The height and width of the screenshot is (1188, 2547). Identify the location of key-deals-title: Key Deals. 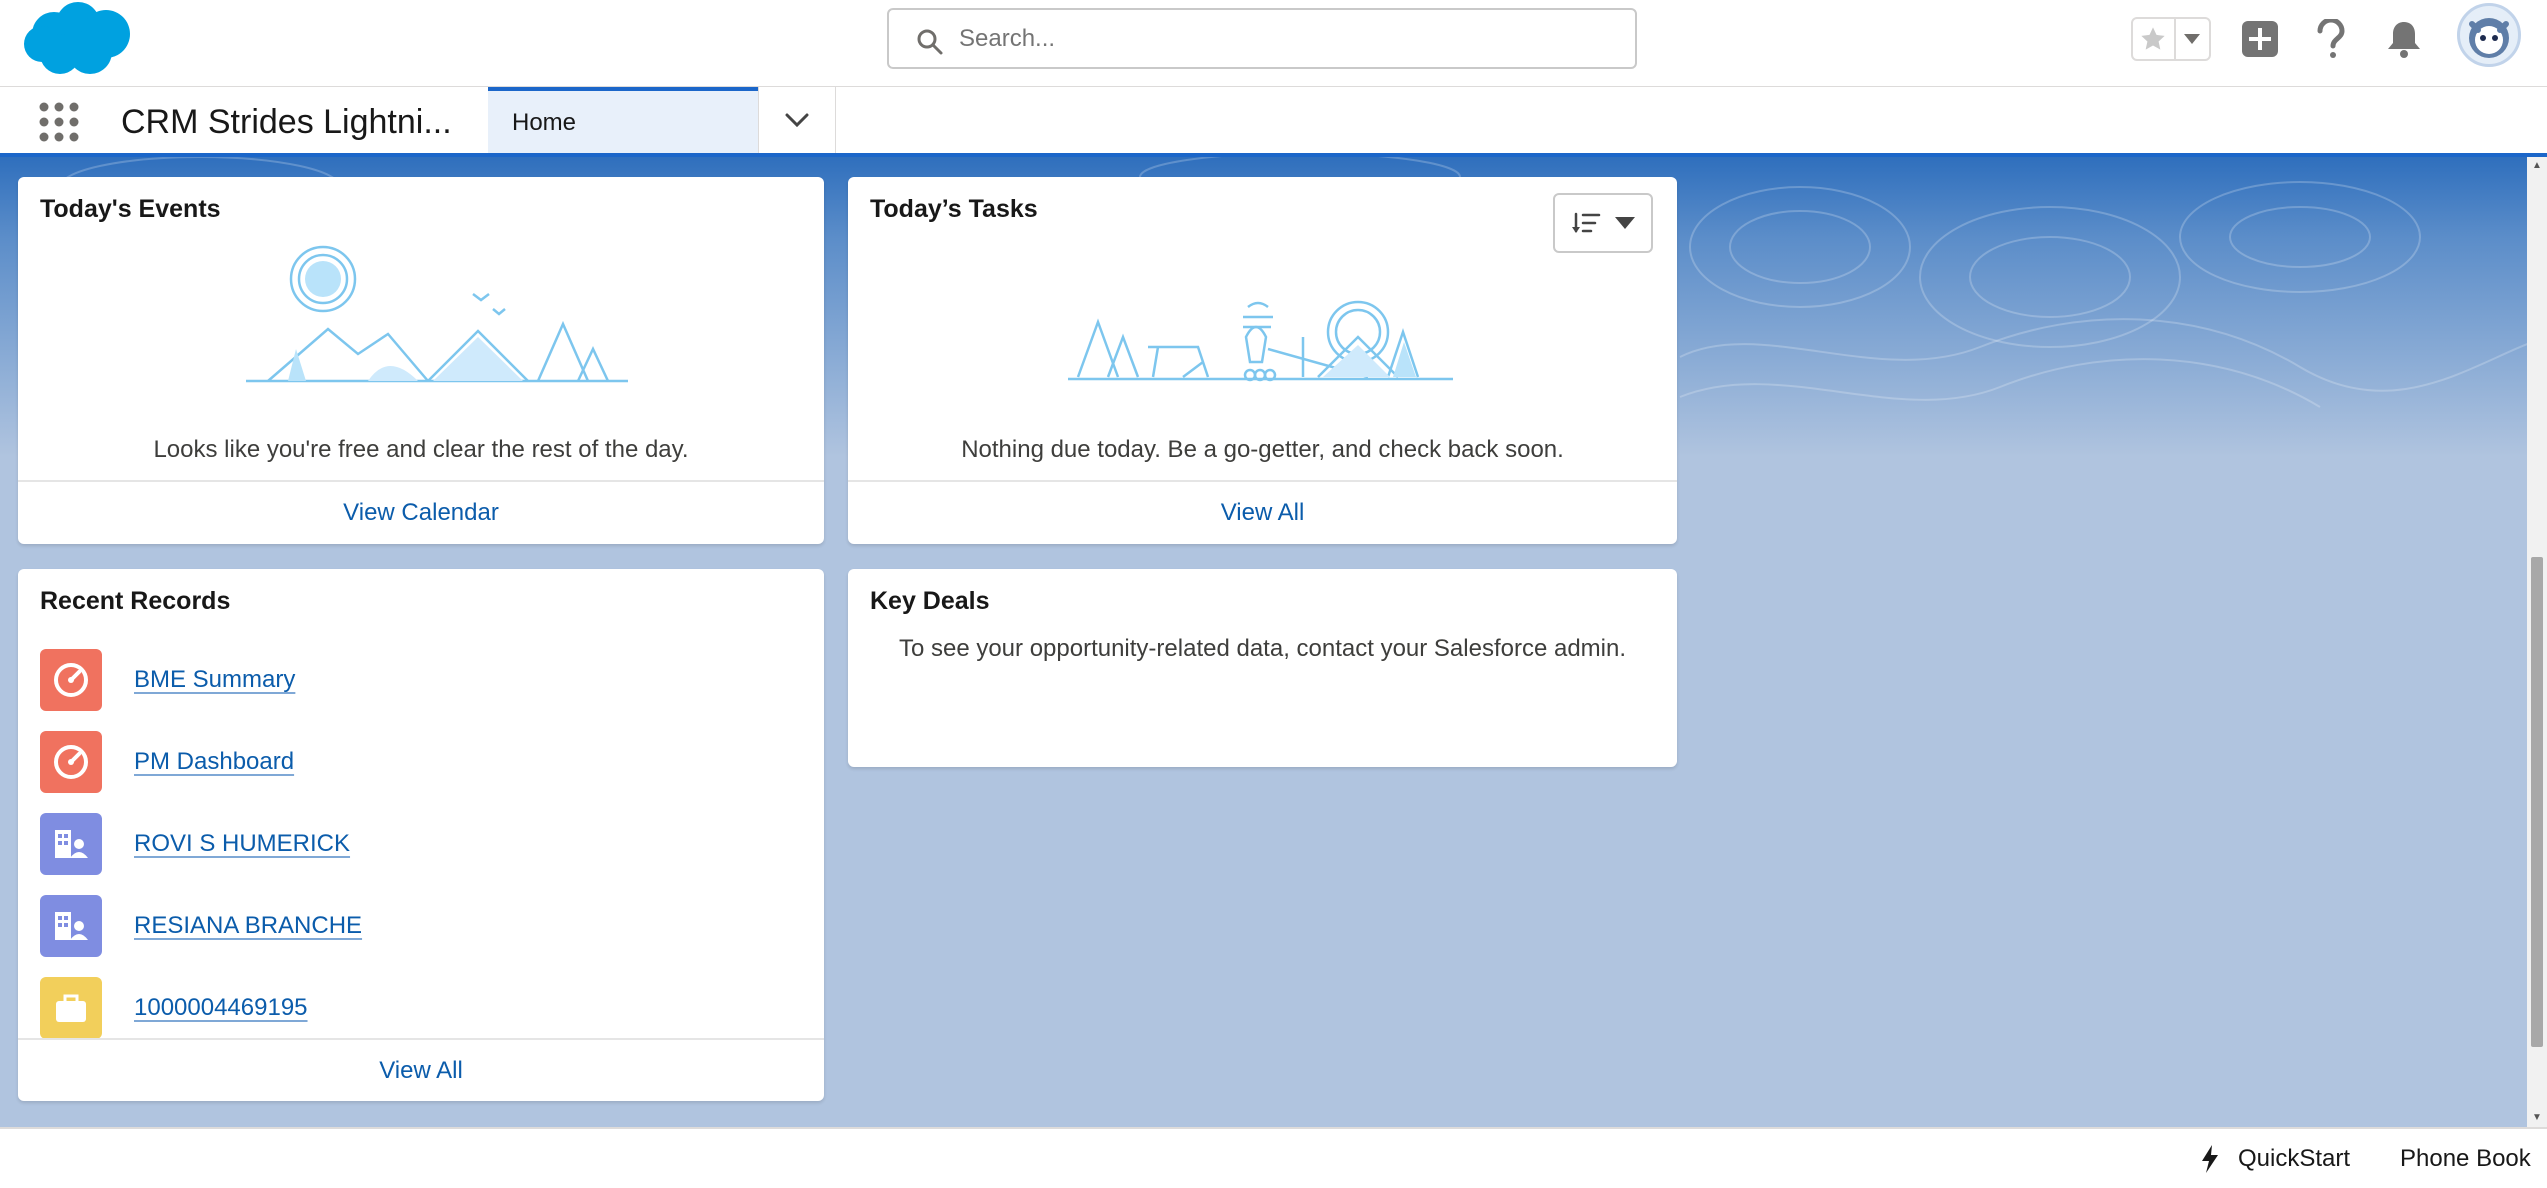
(930, 601).